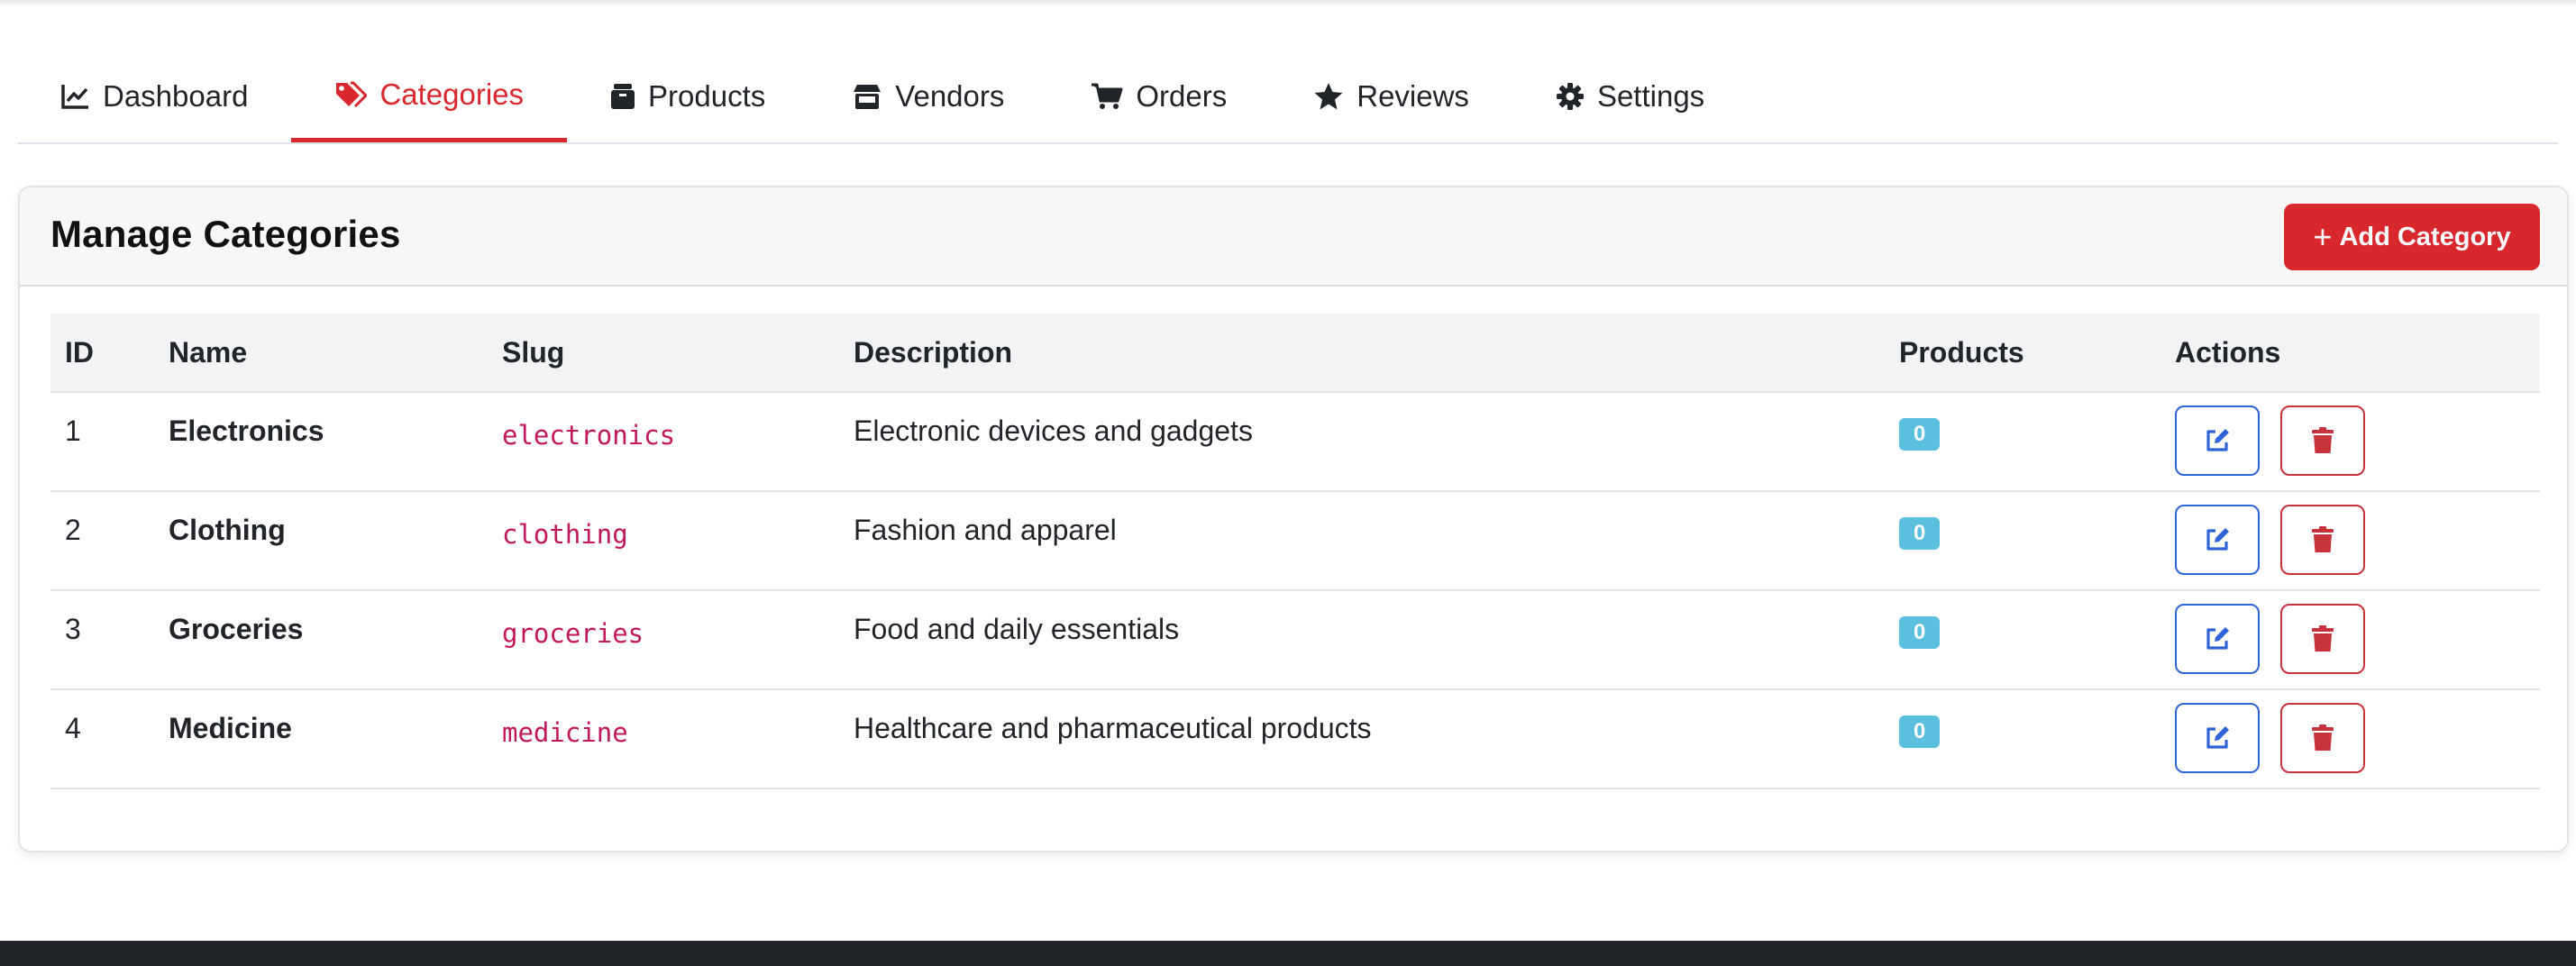  I want to click on cell-id: 4, so click(102, 739).